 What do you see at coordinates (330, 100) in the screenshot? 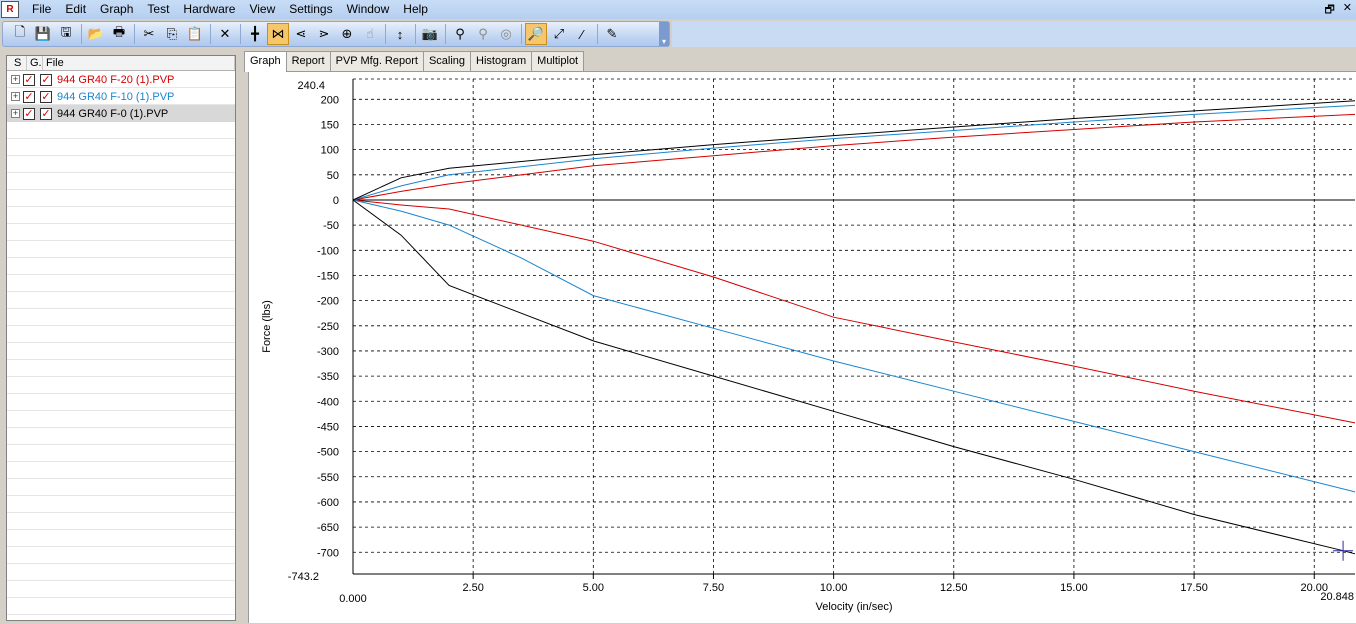
I see `y-tick-label: 200` at bounding box center [330, 100].